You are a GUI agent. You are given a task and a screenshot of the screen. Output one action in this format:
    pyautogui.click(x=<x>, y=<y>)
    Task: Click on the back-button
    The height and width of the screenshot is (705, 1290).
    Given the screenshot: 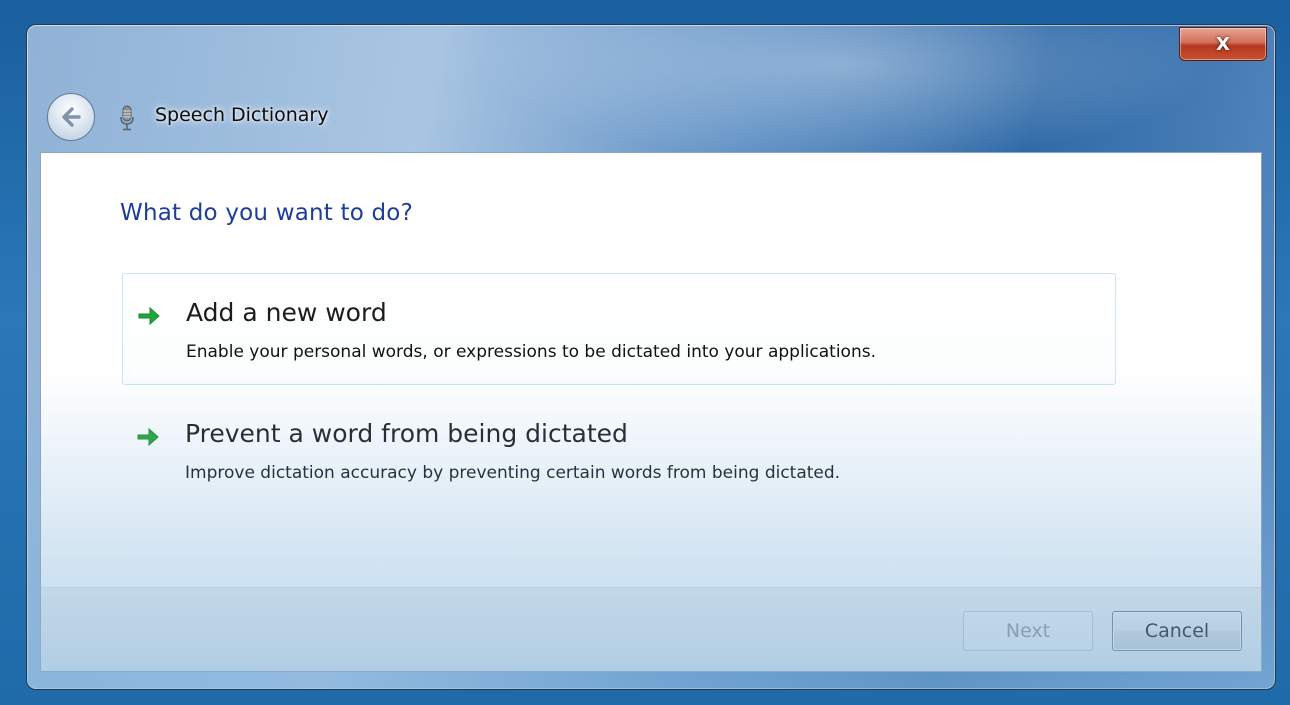 What is the action you would take?
    pyautogui.click(x=71, y=117)
    